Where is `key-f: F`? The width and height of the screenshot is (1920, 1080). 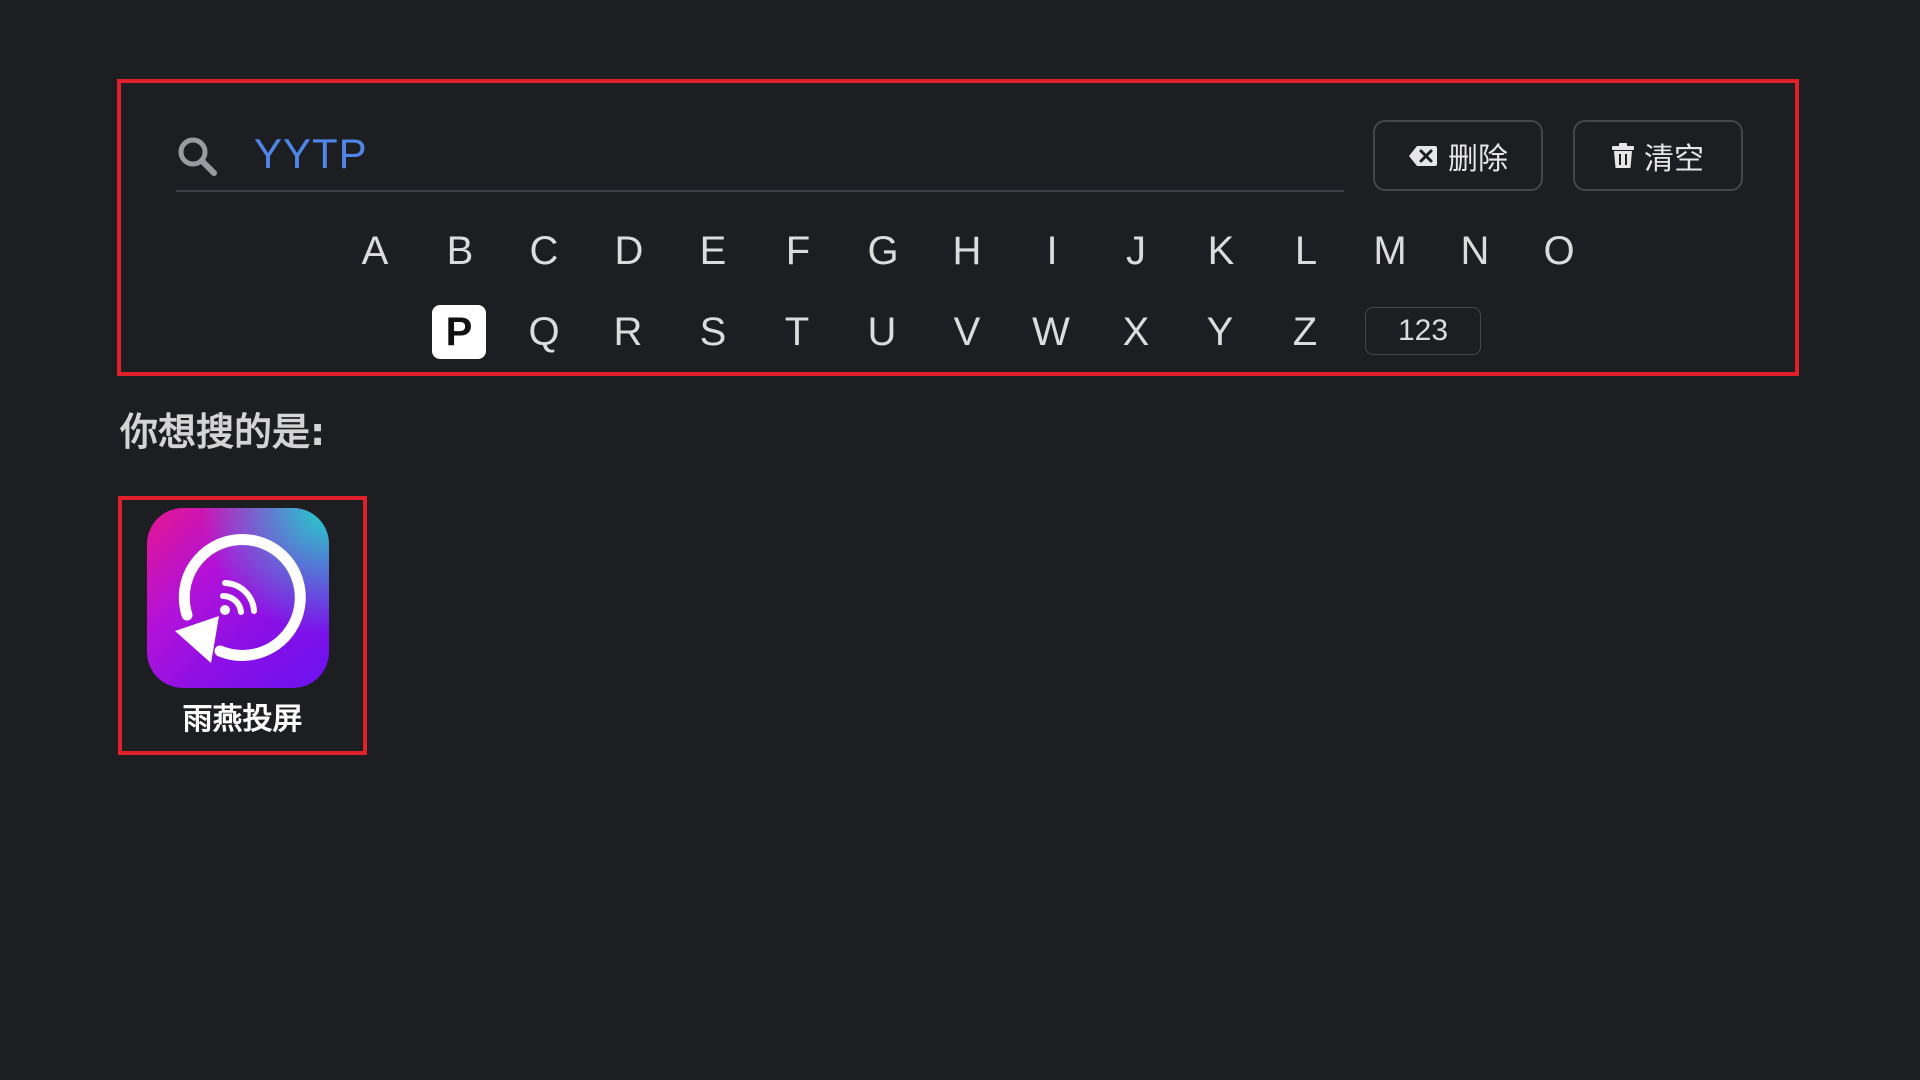
key-f: F is located at coordinates (798, 251).